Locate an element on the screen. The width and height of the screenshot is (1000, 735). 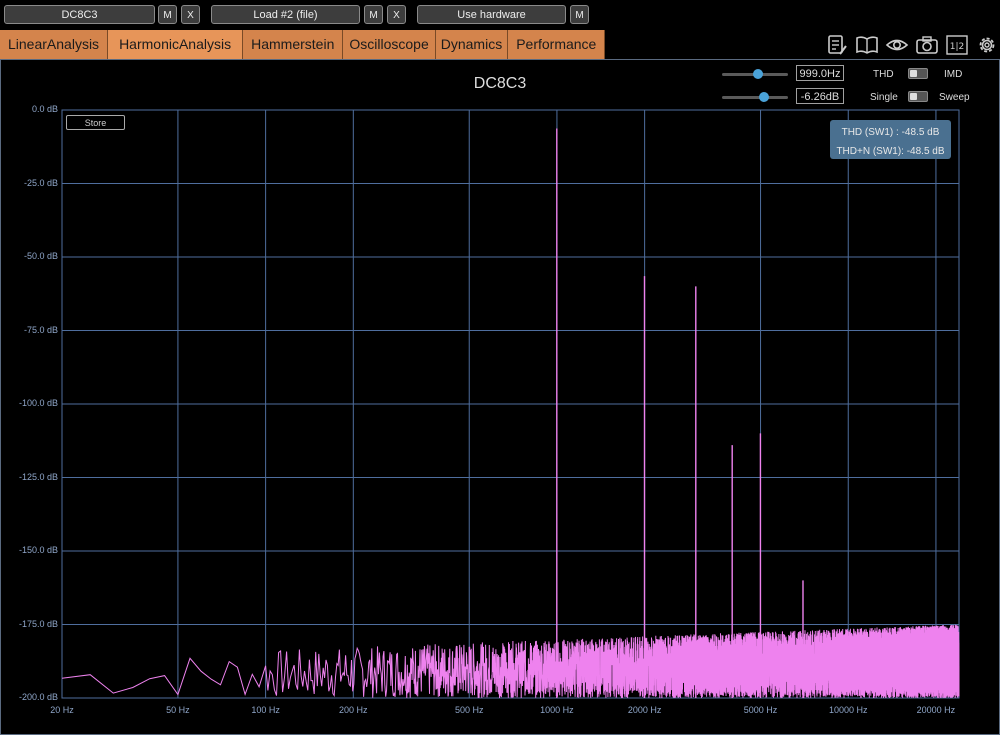
frequency-value-field: 999.0Hz is located at coordinates (820, 73).